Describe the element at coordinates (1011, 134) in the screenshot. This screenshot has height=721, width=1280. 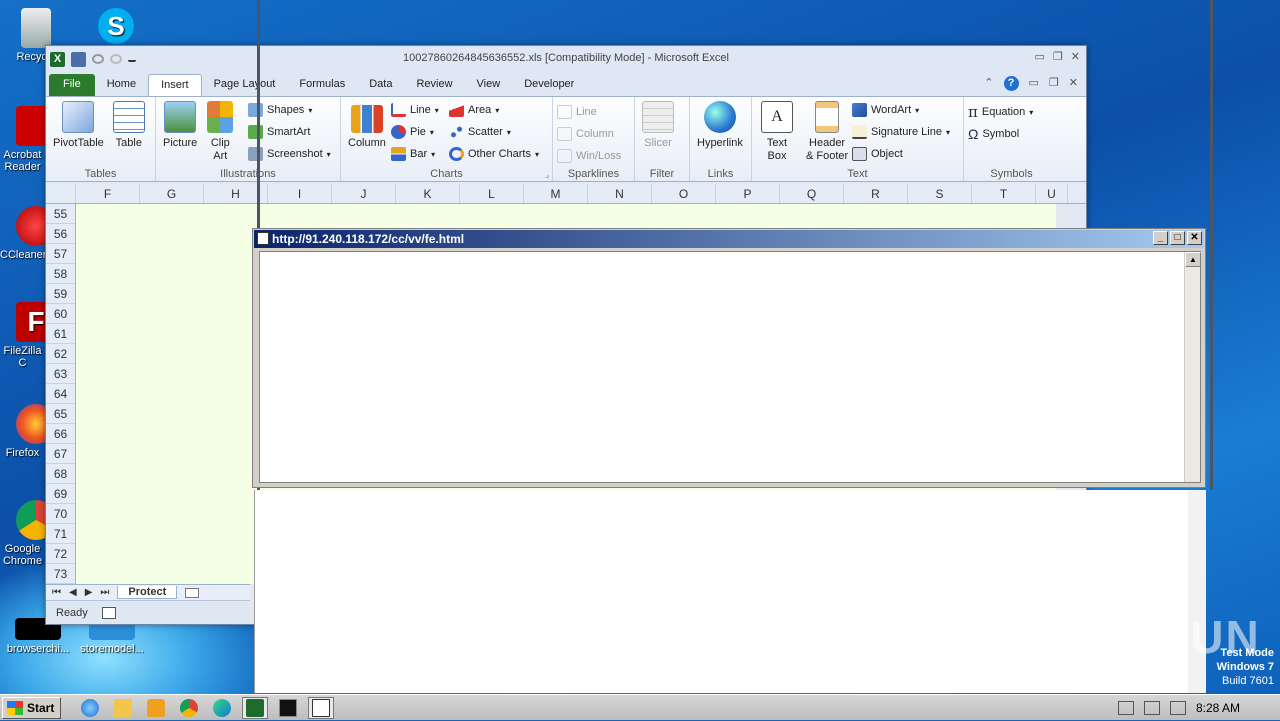
I see `symbol-button: Ω Symbol` at that location.